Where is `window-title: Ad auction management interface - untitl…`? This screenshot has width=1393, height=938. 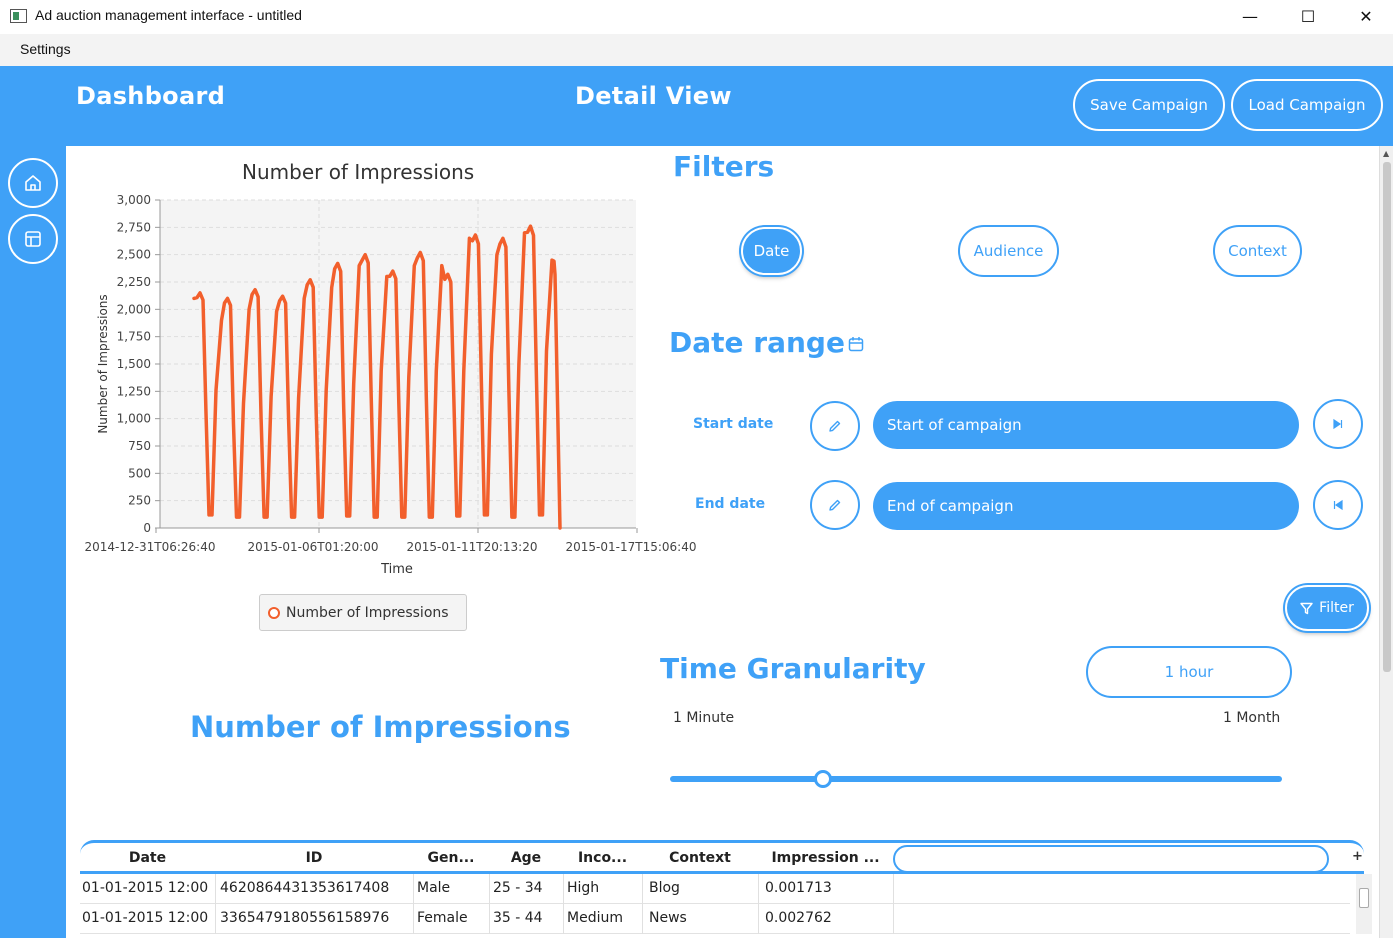
window-title: Ad auction management interface - untitl… is located at coordinates (168, 15).